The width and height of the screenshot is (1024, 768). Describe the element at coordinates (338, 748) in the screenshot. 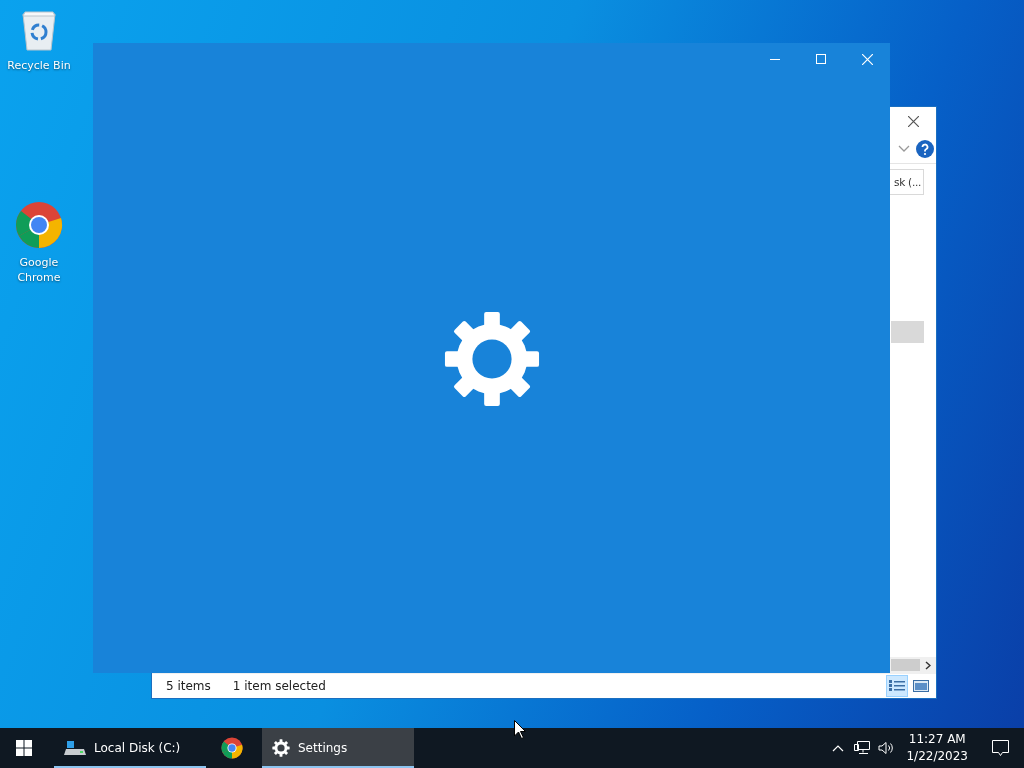

I see `taskbar-button: Settings` at that location.